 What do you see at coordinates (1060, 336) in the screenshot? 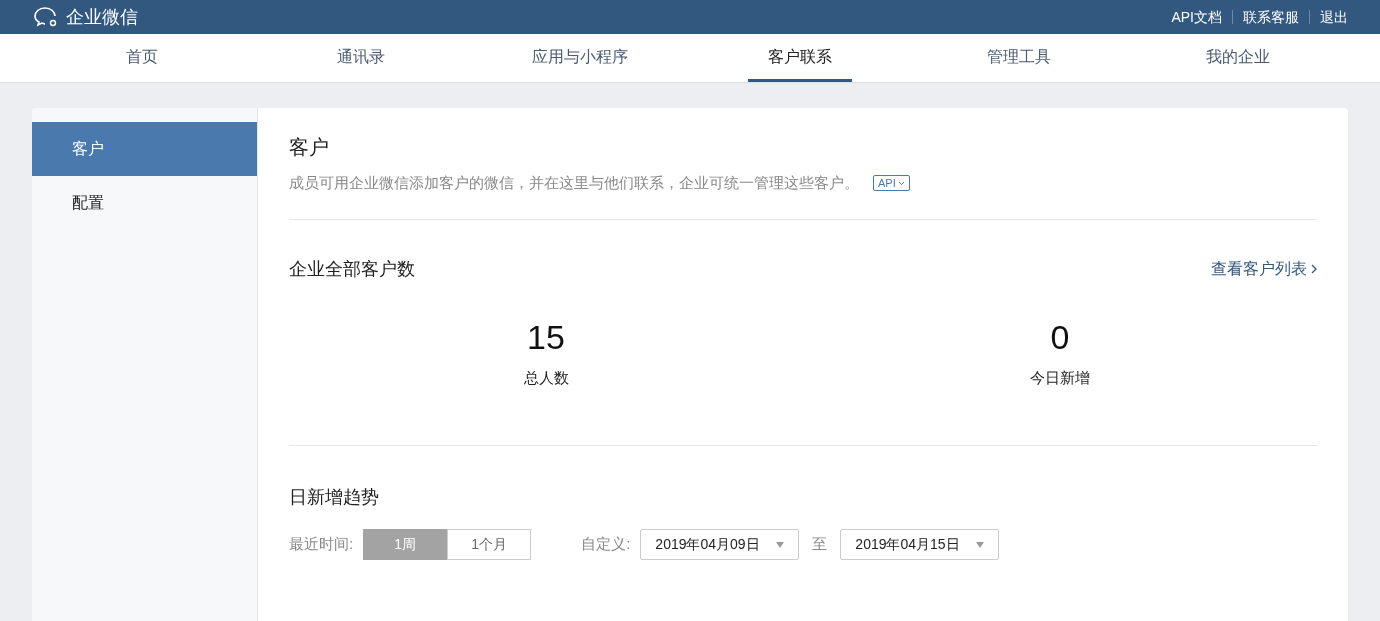
I see `stat-value: 0` at bounding box center [1060, 336].